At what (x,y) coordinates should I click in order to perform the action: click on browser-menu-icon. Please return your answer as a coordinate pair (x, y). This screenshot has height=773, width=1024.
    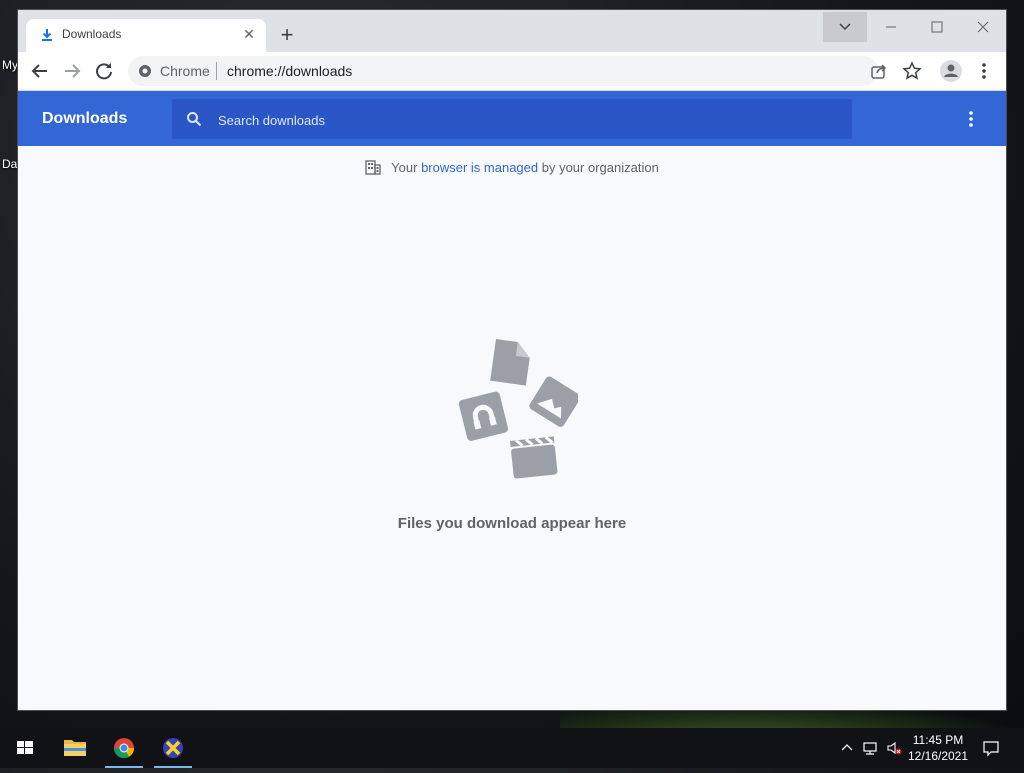
    Looking at the image, I should click on (984, 71).